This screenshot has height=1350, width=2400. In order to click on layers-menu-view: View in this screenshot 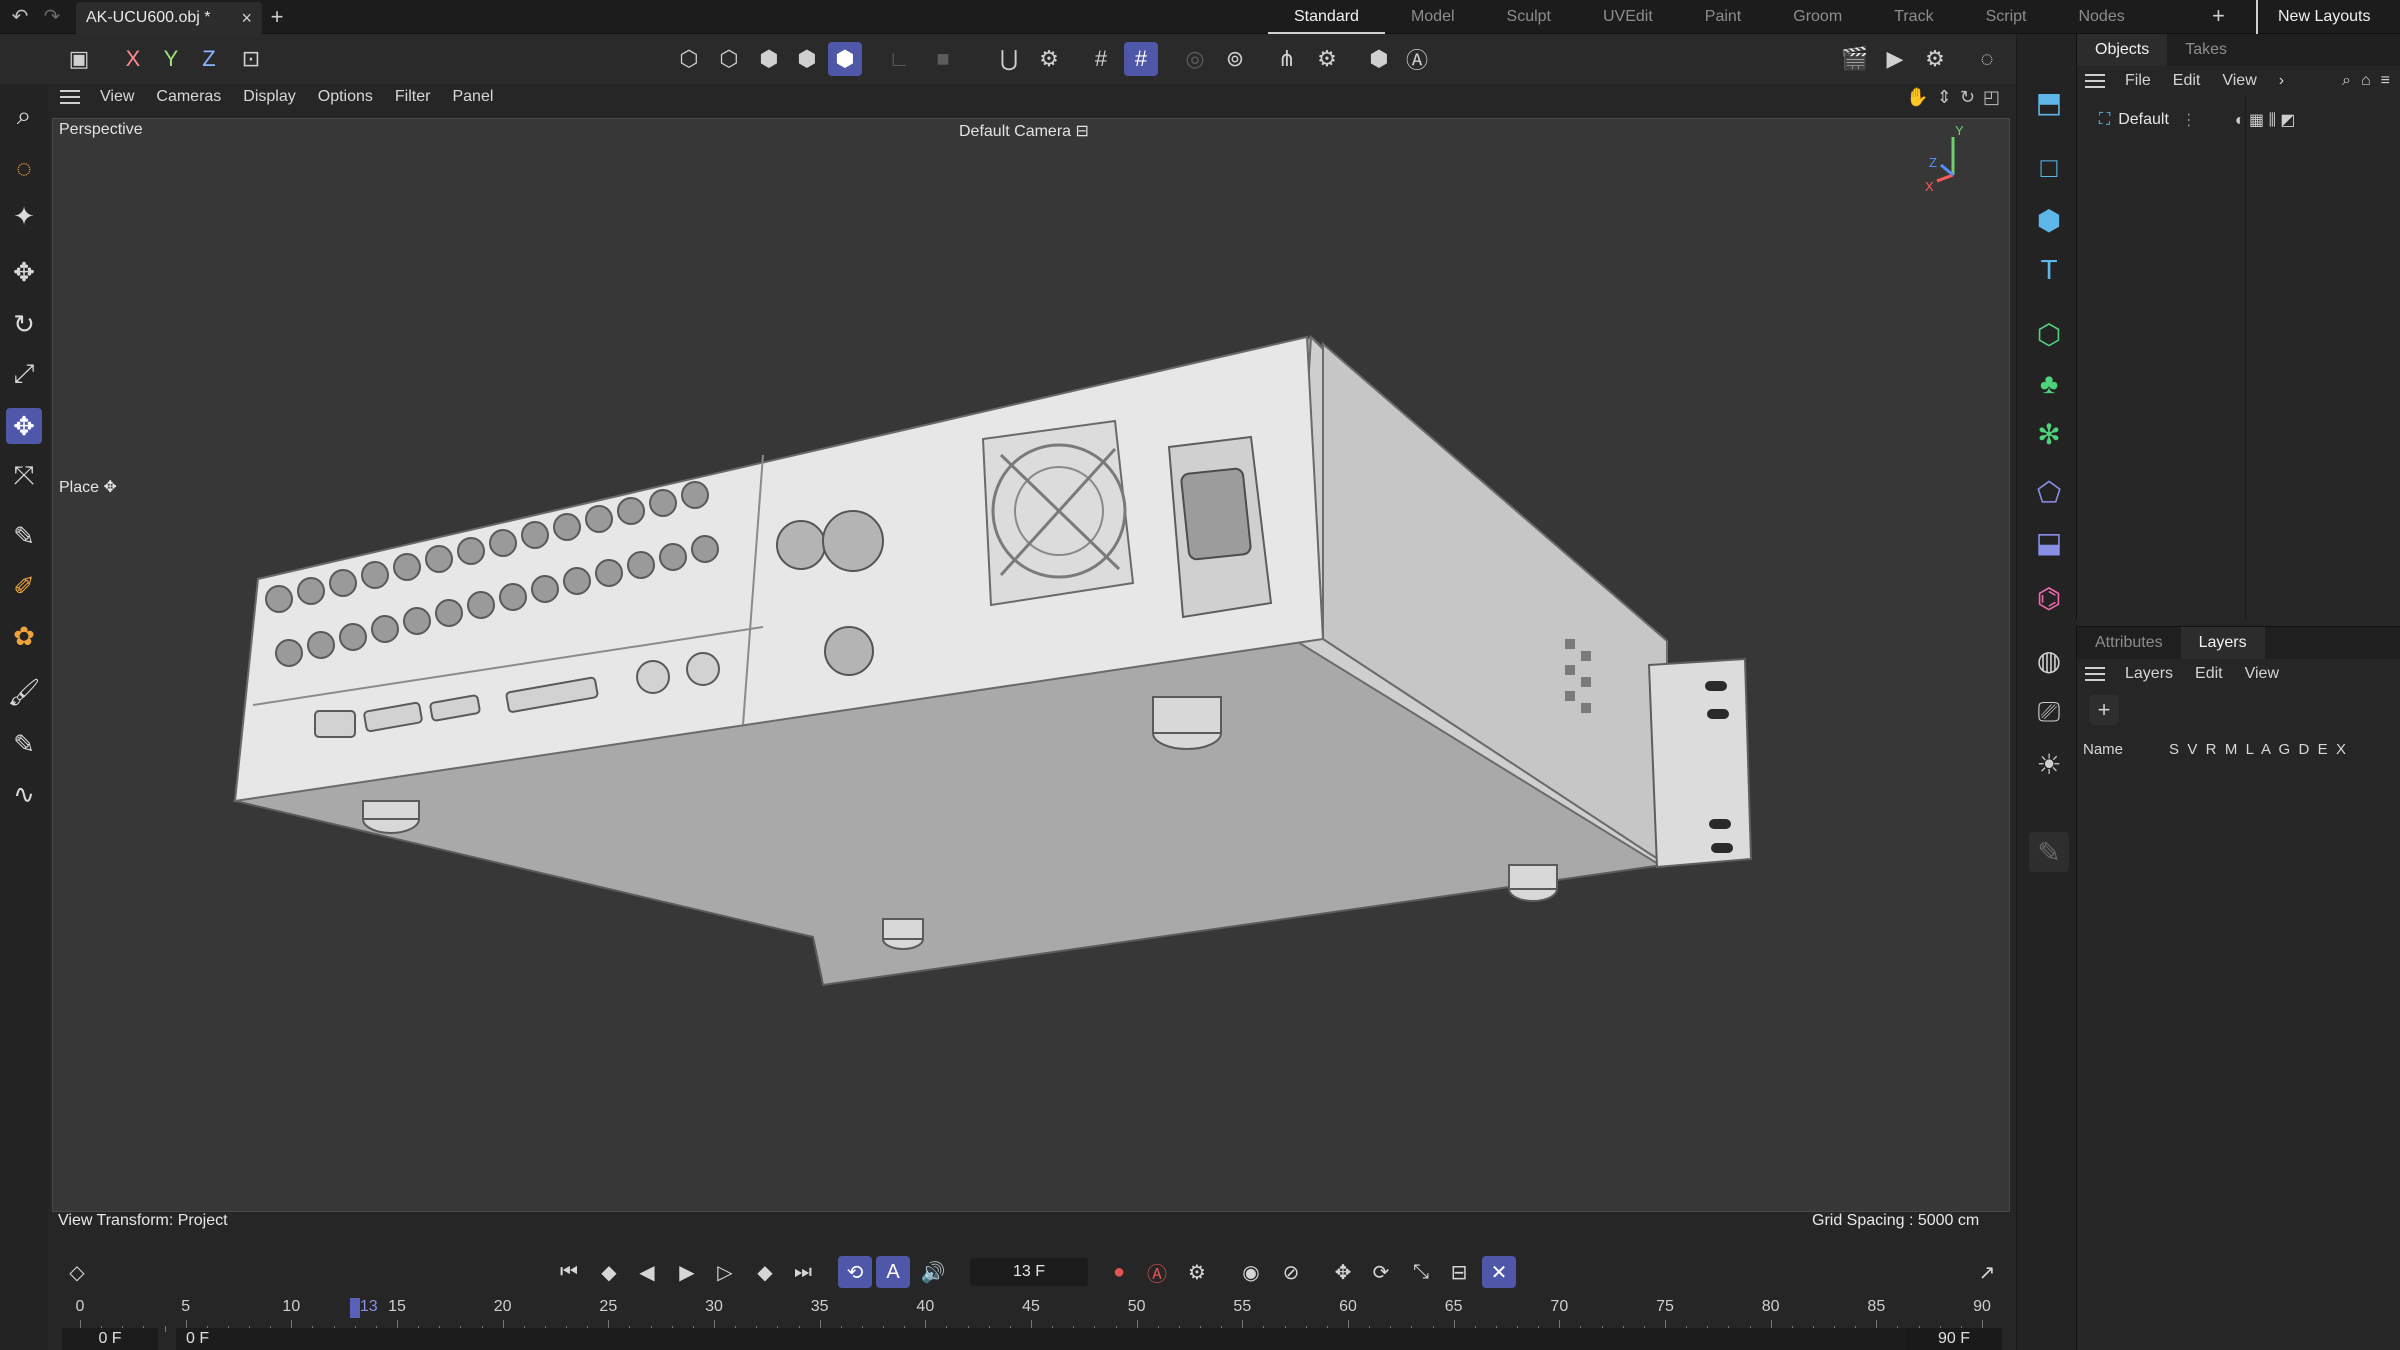, I will do `click(2262, 674)`.